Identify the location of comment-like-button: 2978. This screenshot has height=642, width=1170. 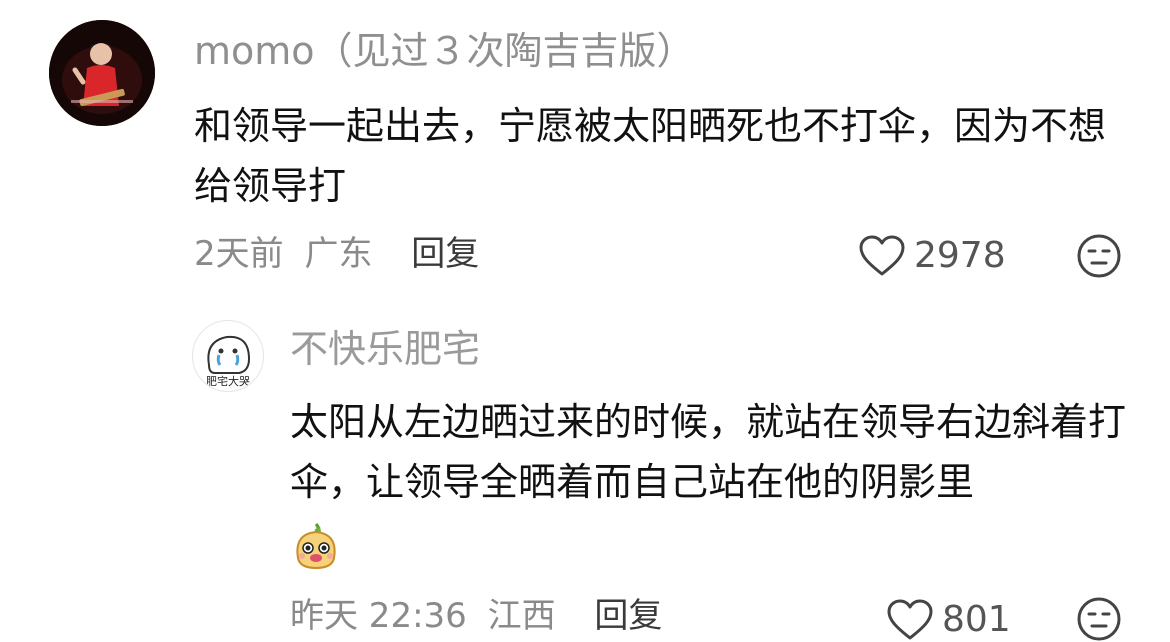
(932, 256).